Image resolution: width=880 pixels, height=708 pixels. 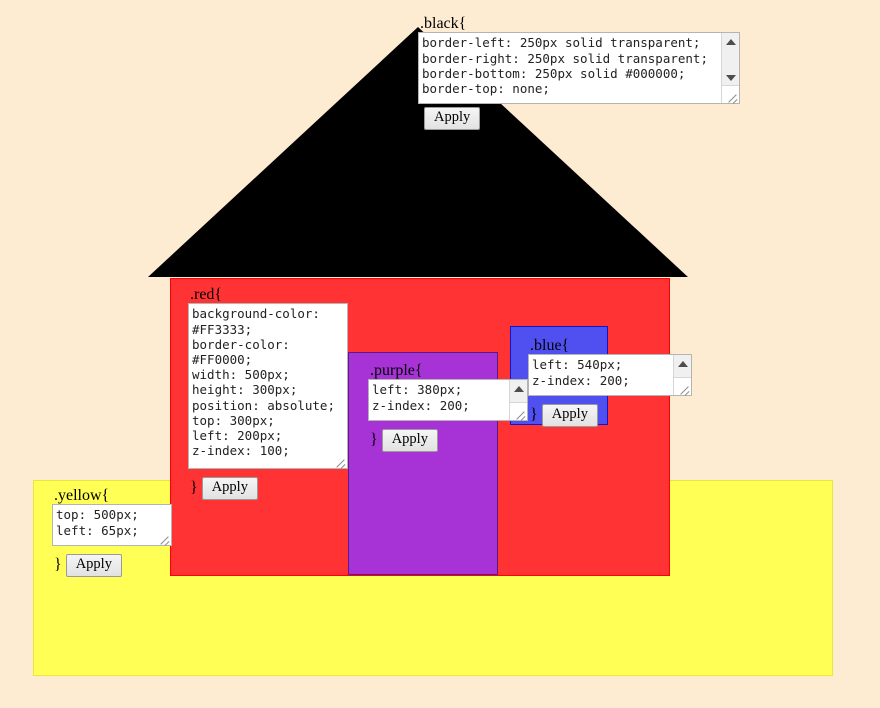 I want to click on textarea-wrap-red, so click(x=268, y=386).